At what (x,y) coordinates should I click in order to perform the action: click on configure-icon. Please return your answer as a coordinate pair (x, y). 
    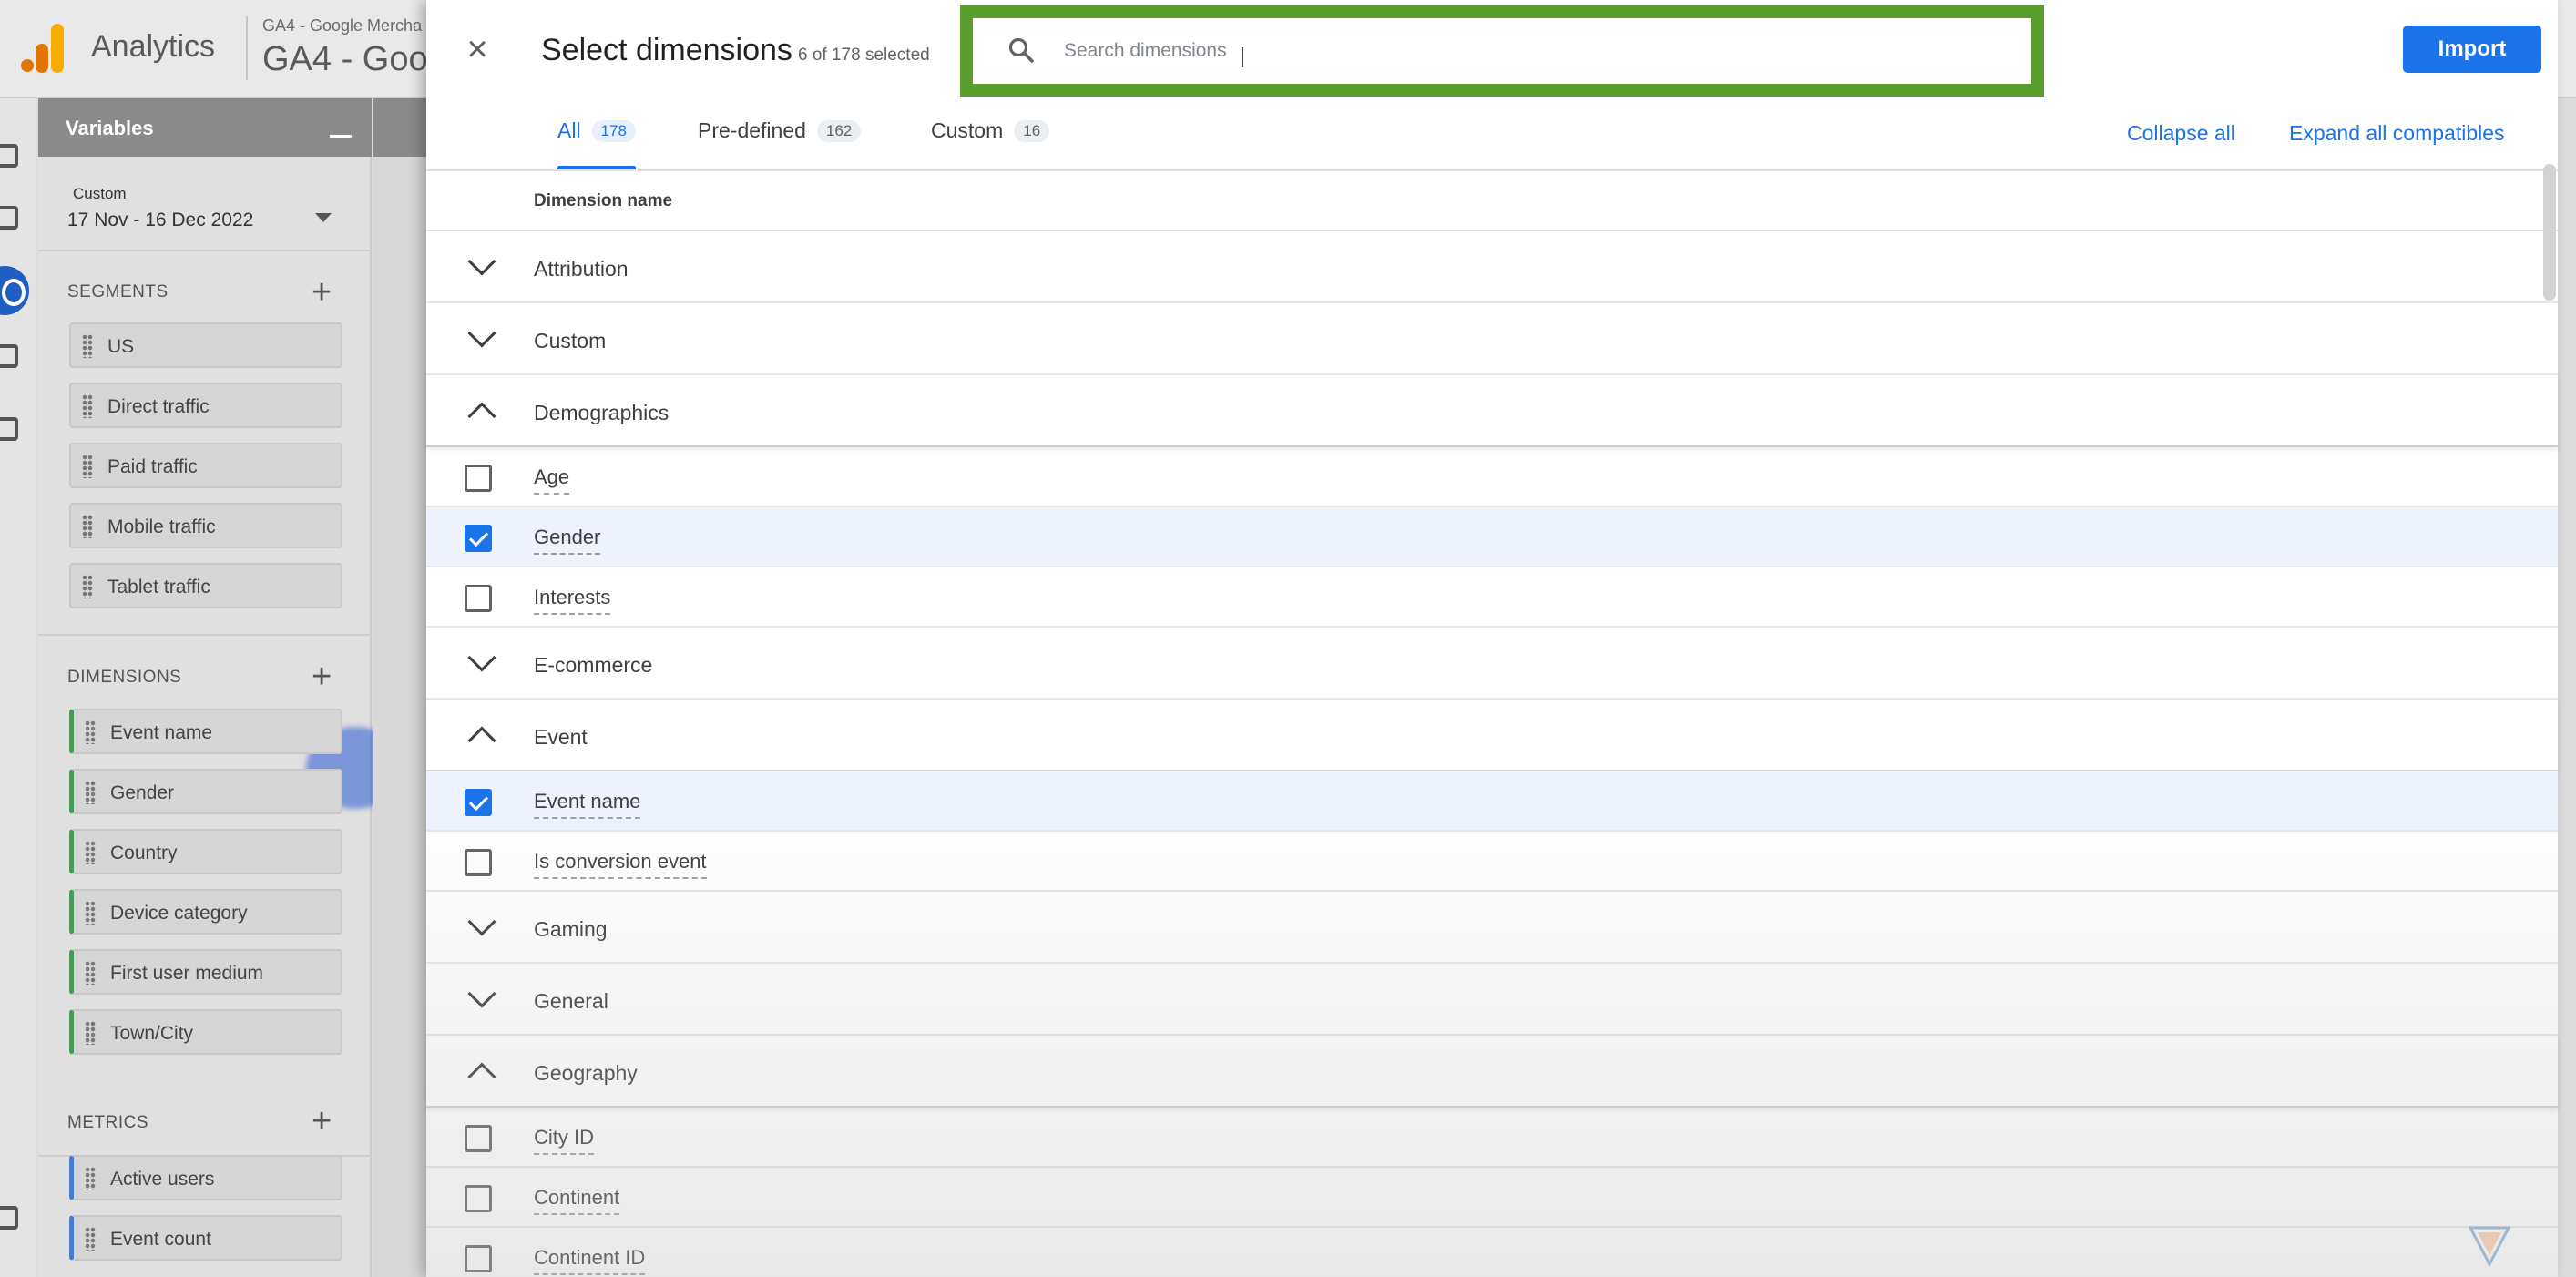
    Looking at the image, I should click on (9, 429).